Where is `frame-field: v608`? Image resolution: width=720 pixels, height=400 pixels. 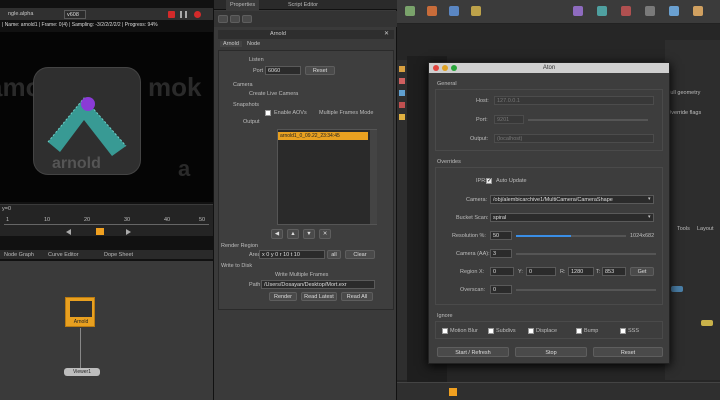
frame-field: v608 is located at coordinates (75, 14).